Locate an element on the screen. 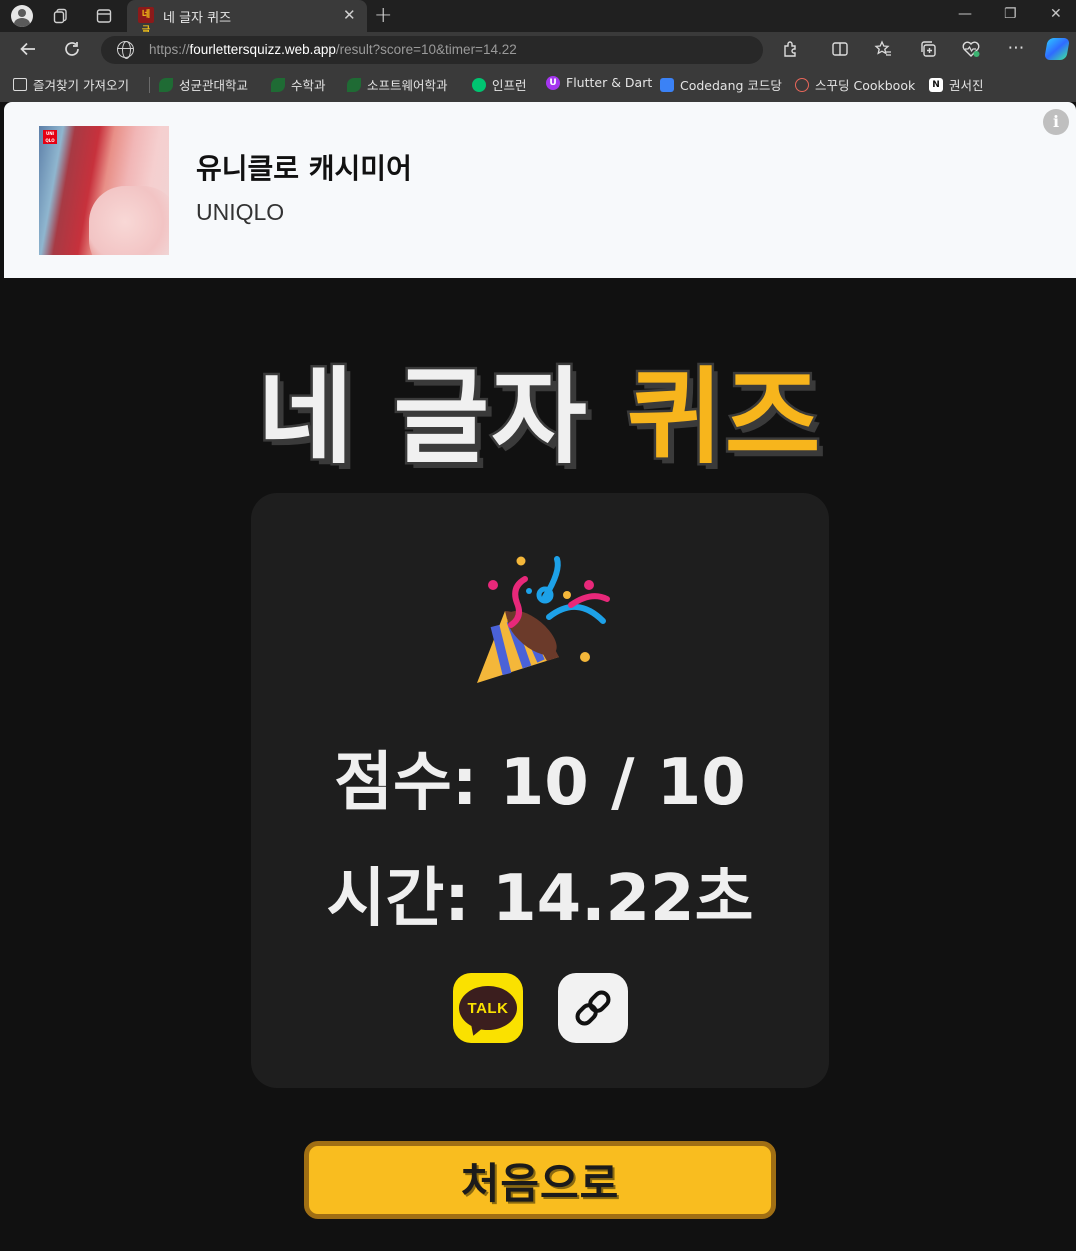  kakao-talk-icon: TALK is located at coordinates (488, 1008).